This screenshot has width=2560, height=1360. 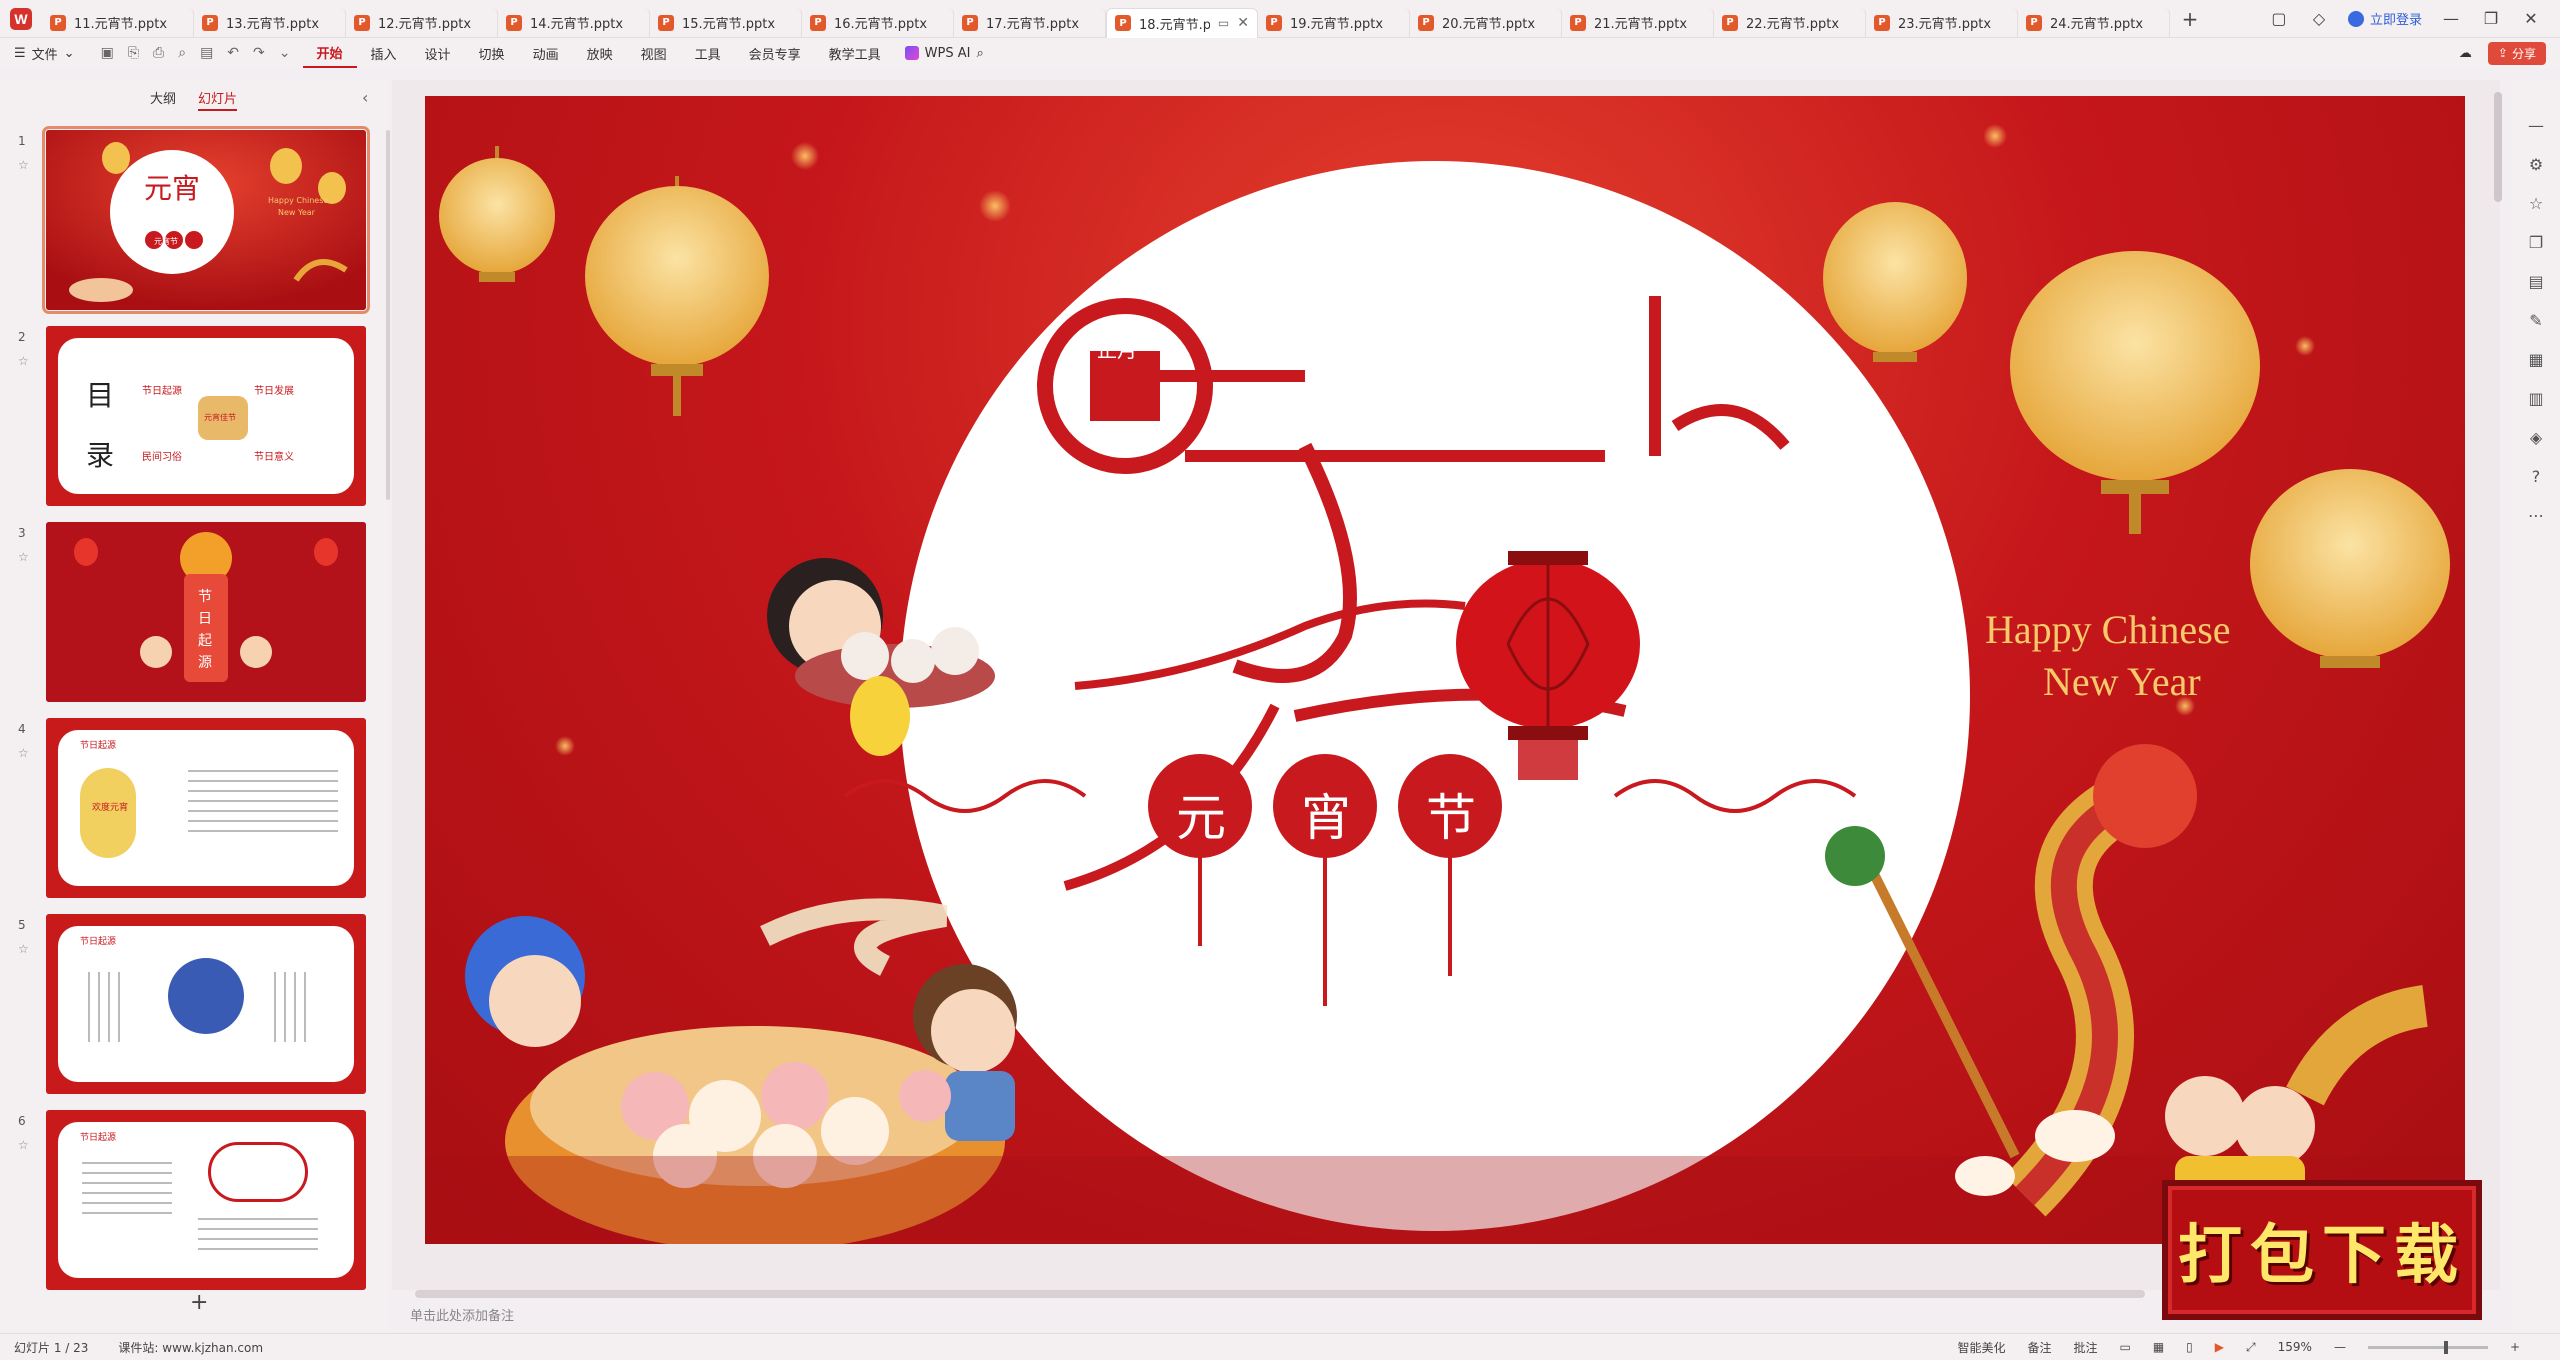 What do you see at coordinates (775, 53) in the screenshot?
I see `ribbon-tab: 会员专享` at bounding box center [775, 53].